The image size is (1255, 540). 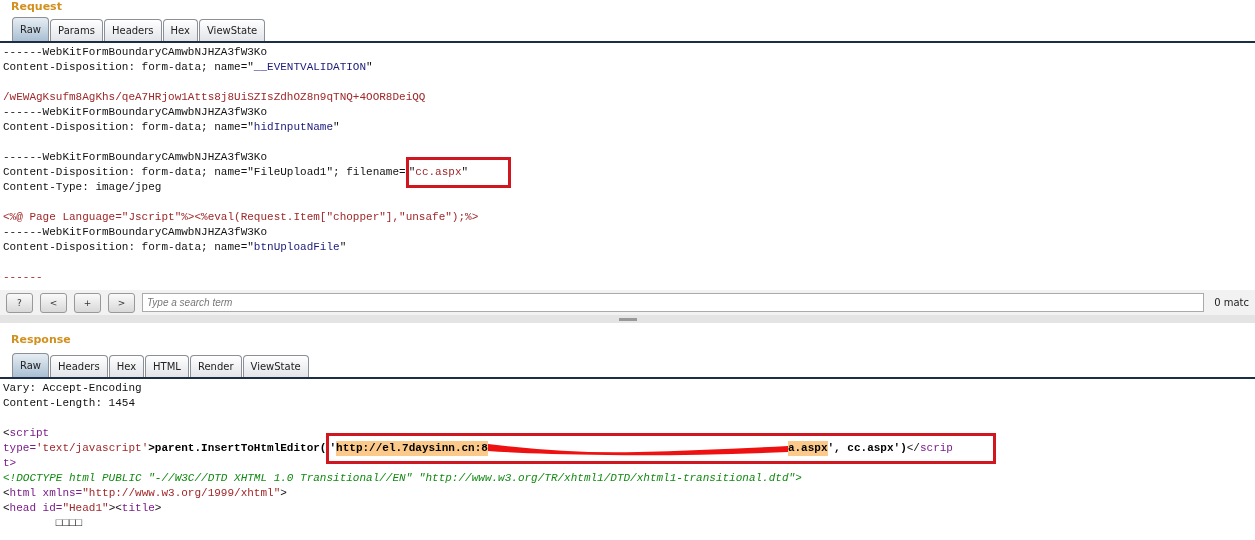 I want to click on code-text: cc.aspx'), so click(x=877, y=449).